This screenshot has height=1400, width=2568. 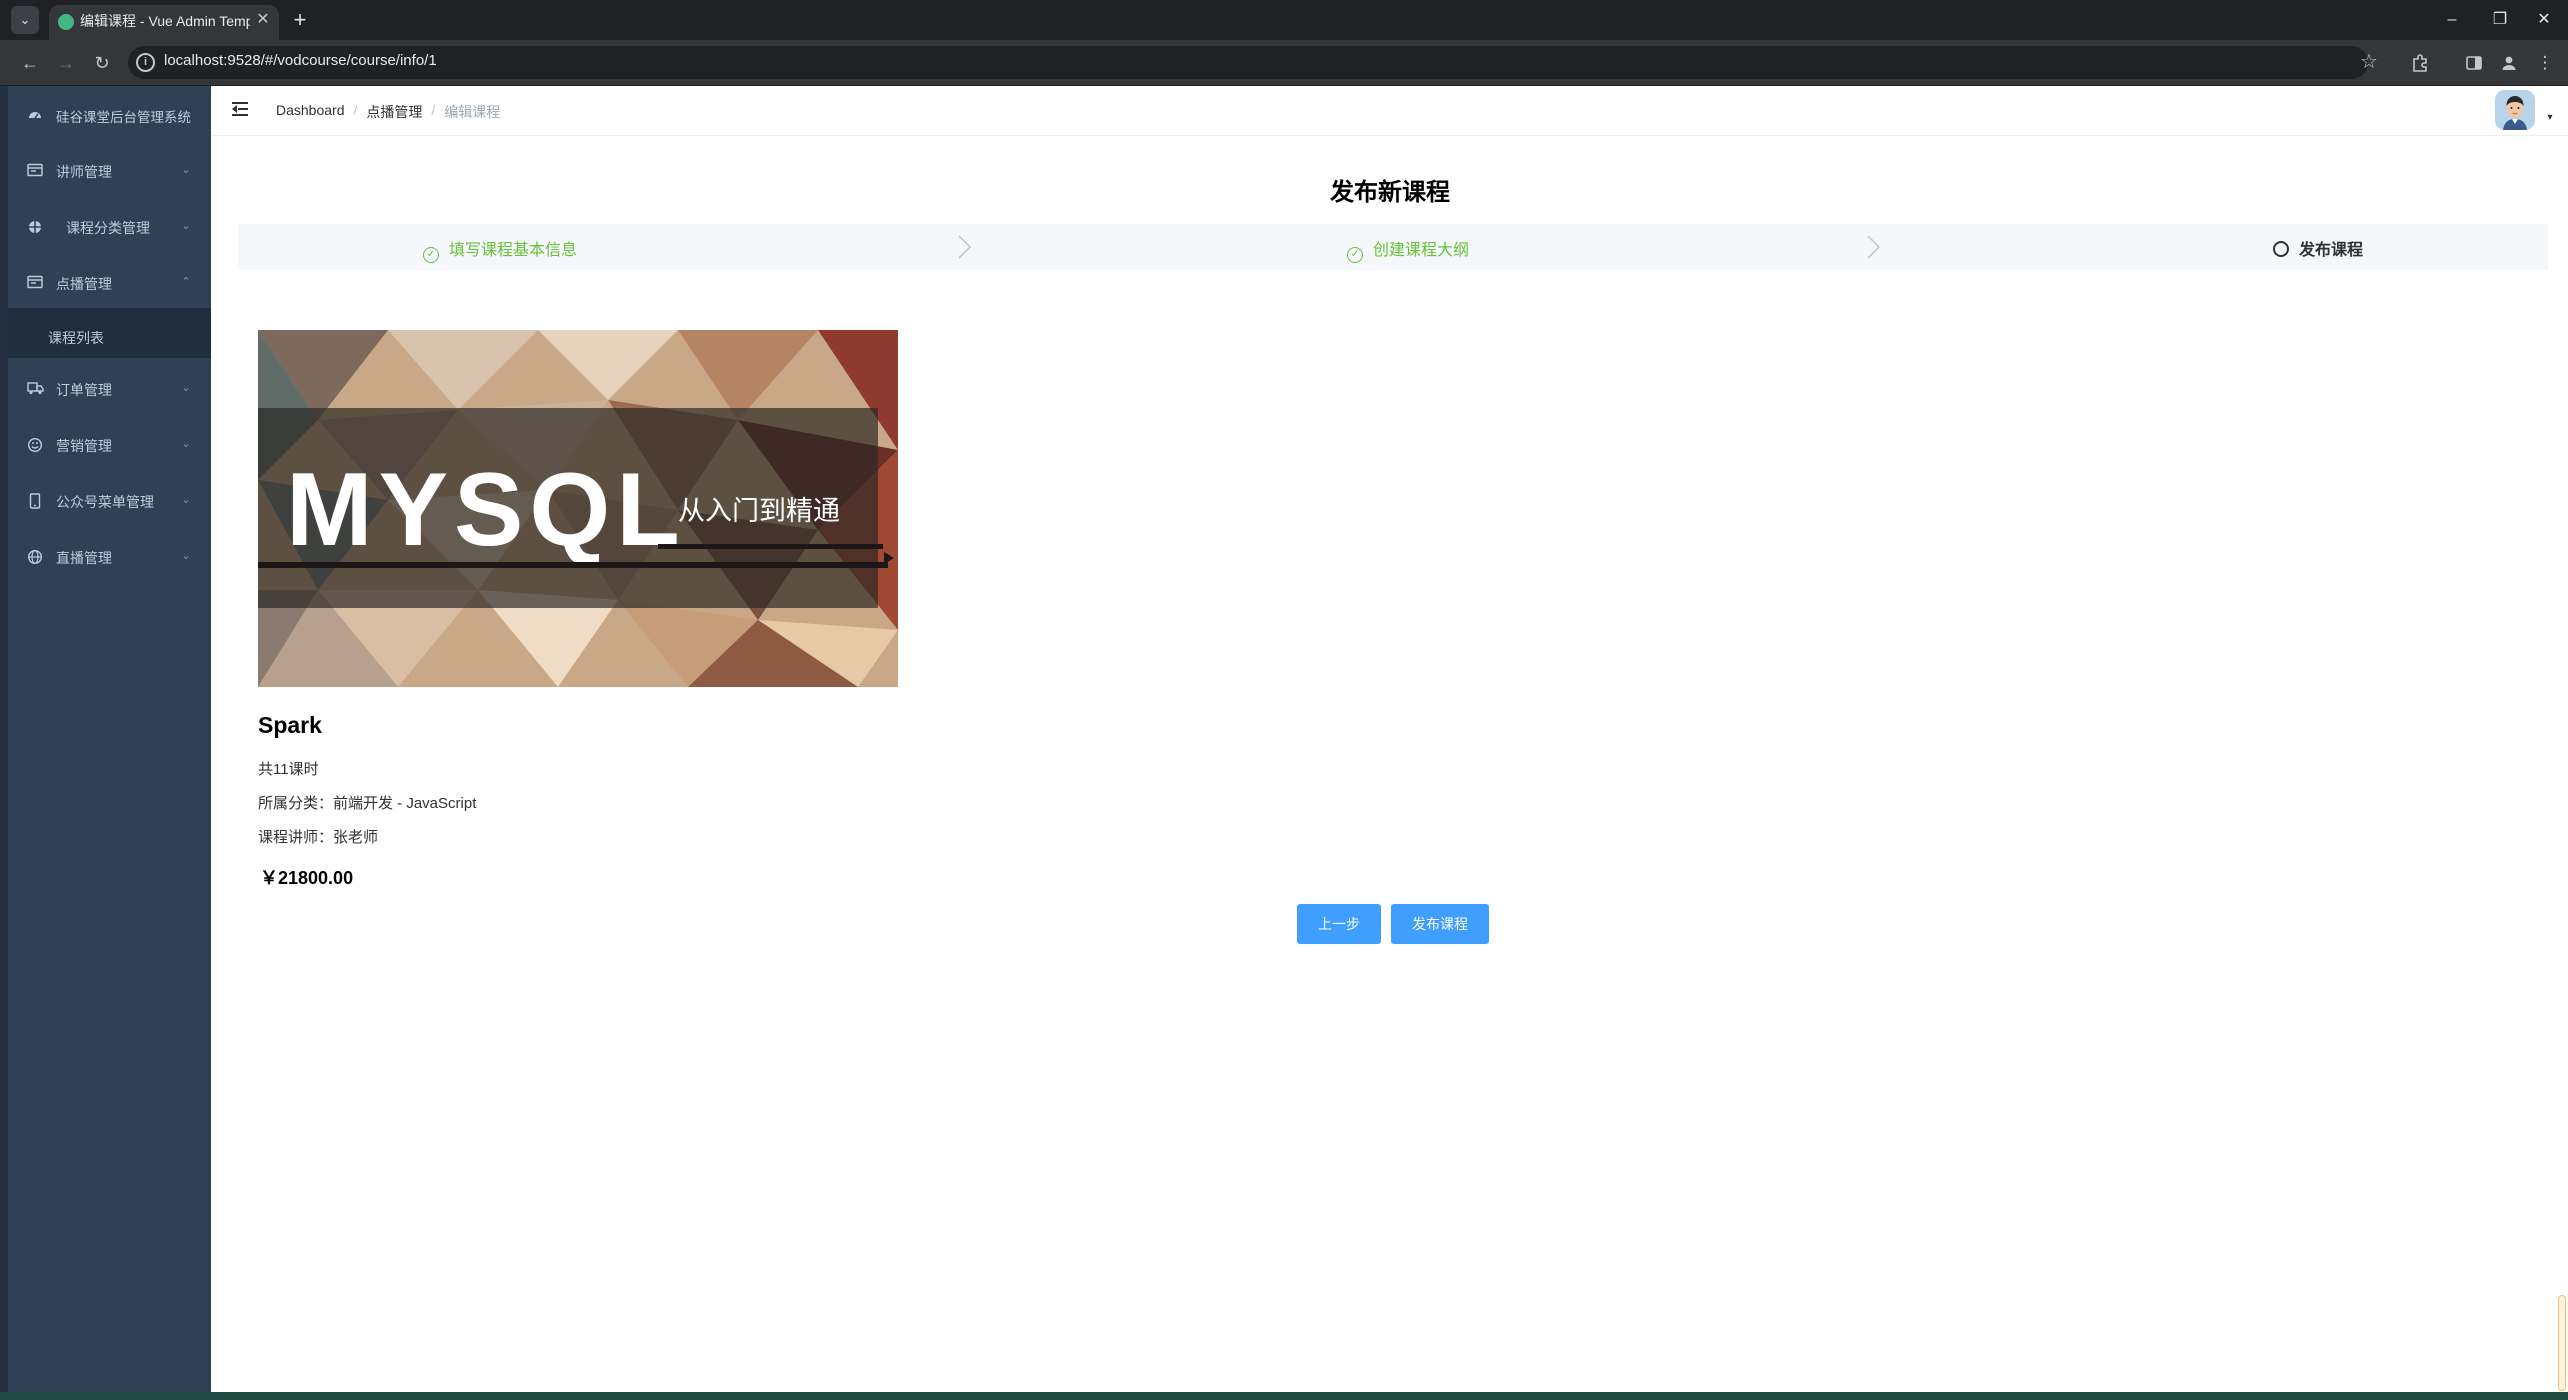 I want to click on reload-icon: ↻, so click(x=102, y=63).